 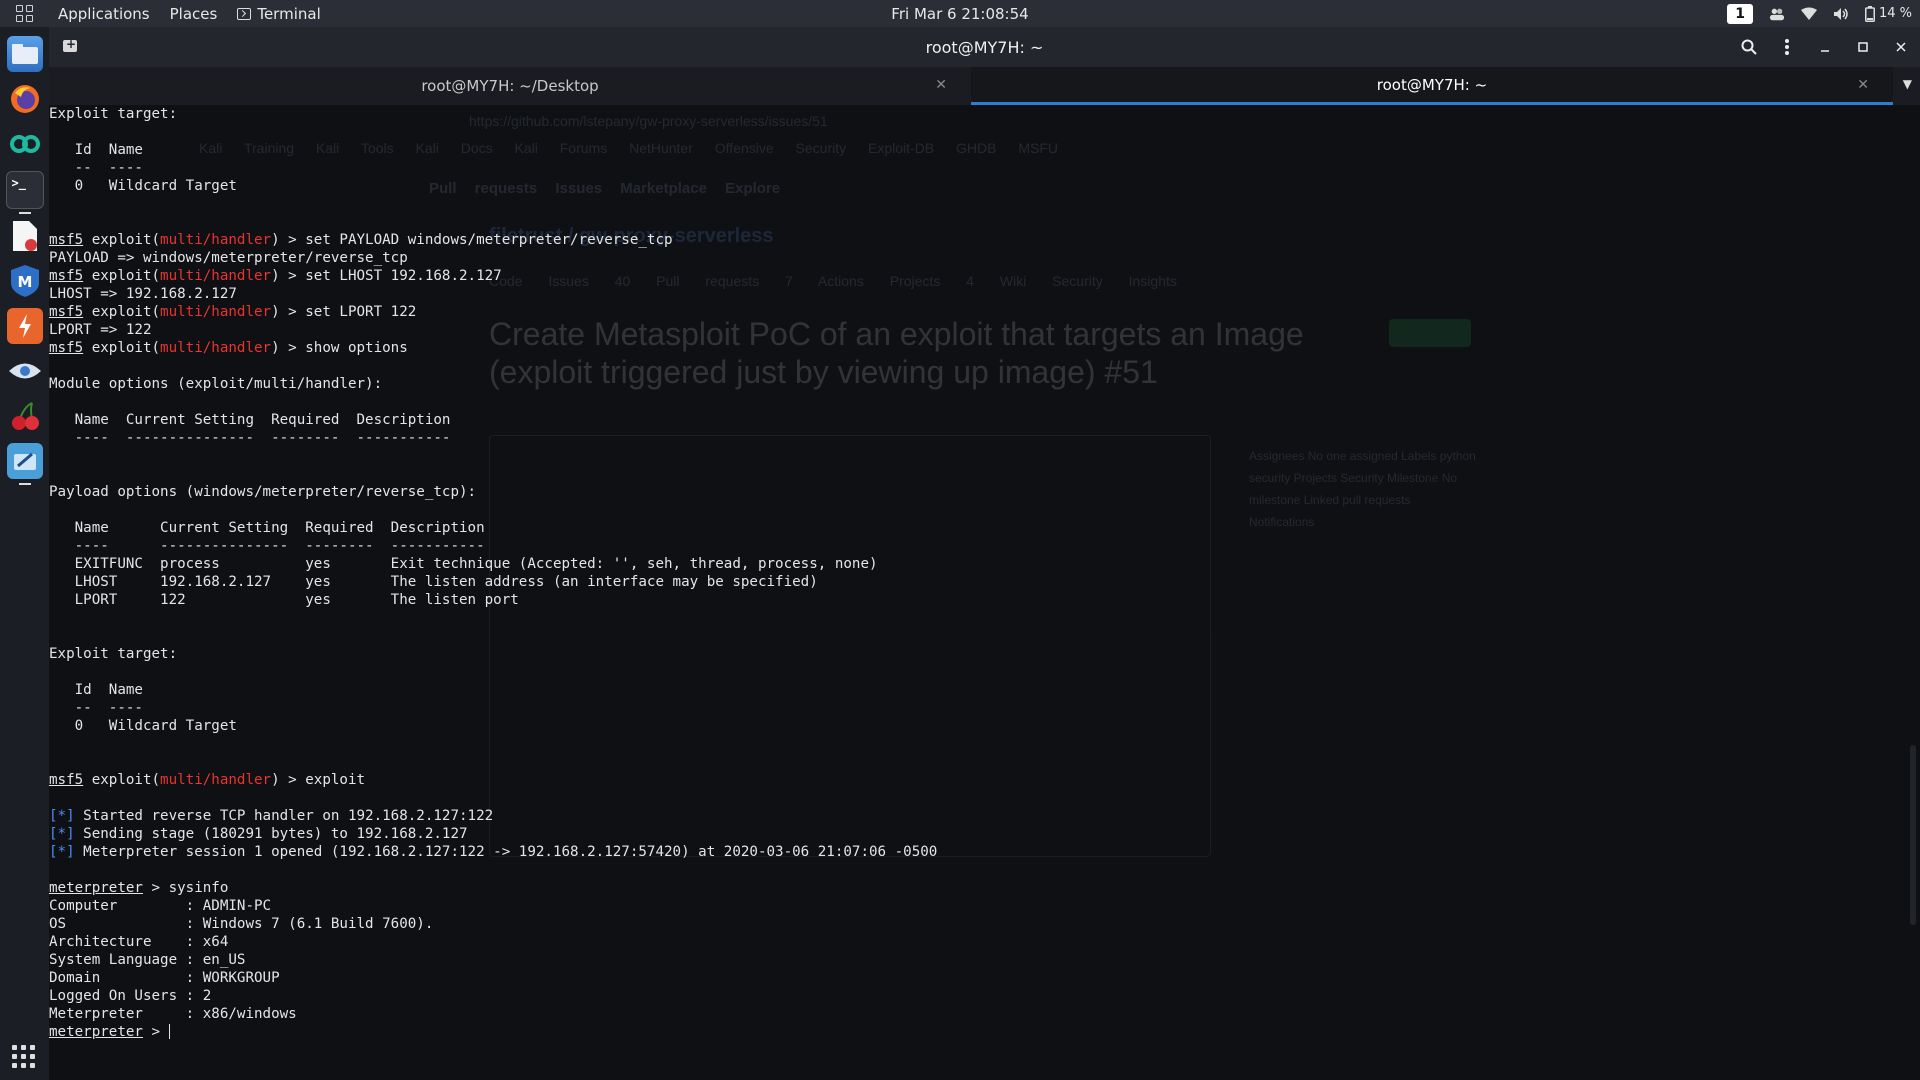 What do you see at coordinates (1740, 13) in the screenshot?
I see `workspace-indicator: 1` at bounding box center [1740, 13].